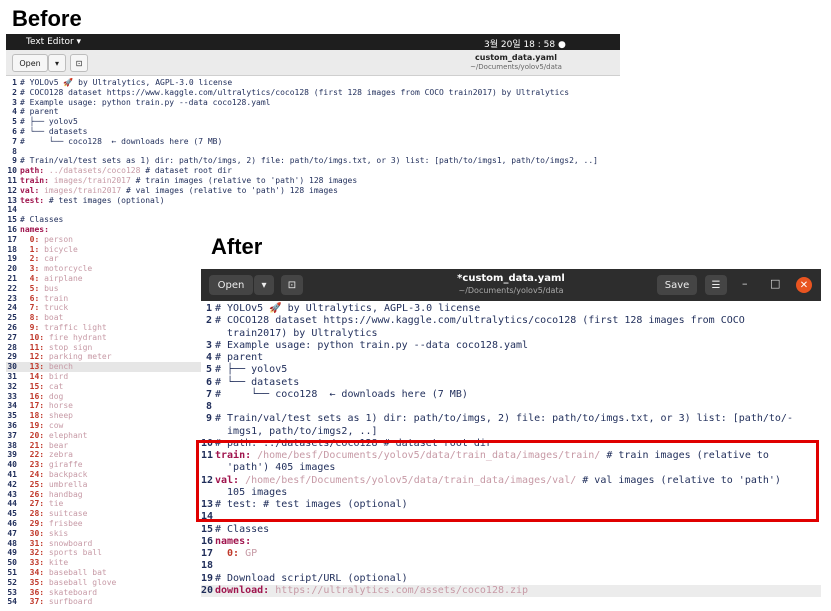  I want to click on line-number: 47, so click(12, 533).